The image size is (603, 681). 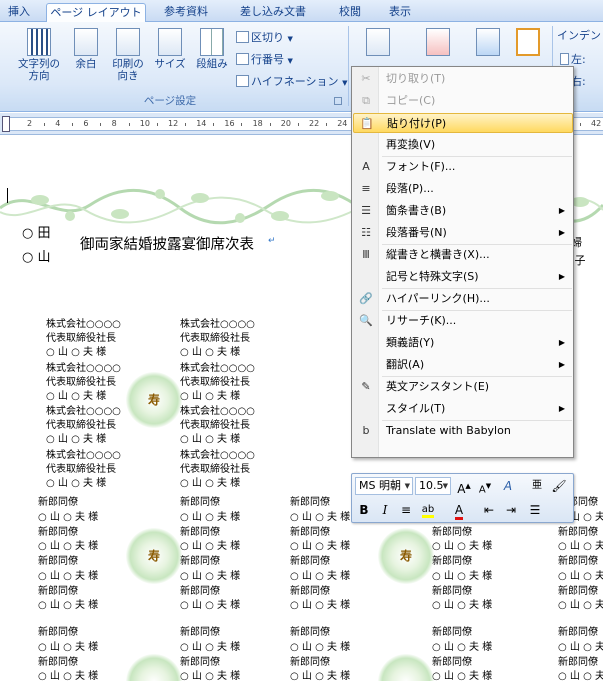 I want to click on ruler-number: 16, so click(x=229, y=123).